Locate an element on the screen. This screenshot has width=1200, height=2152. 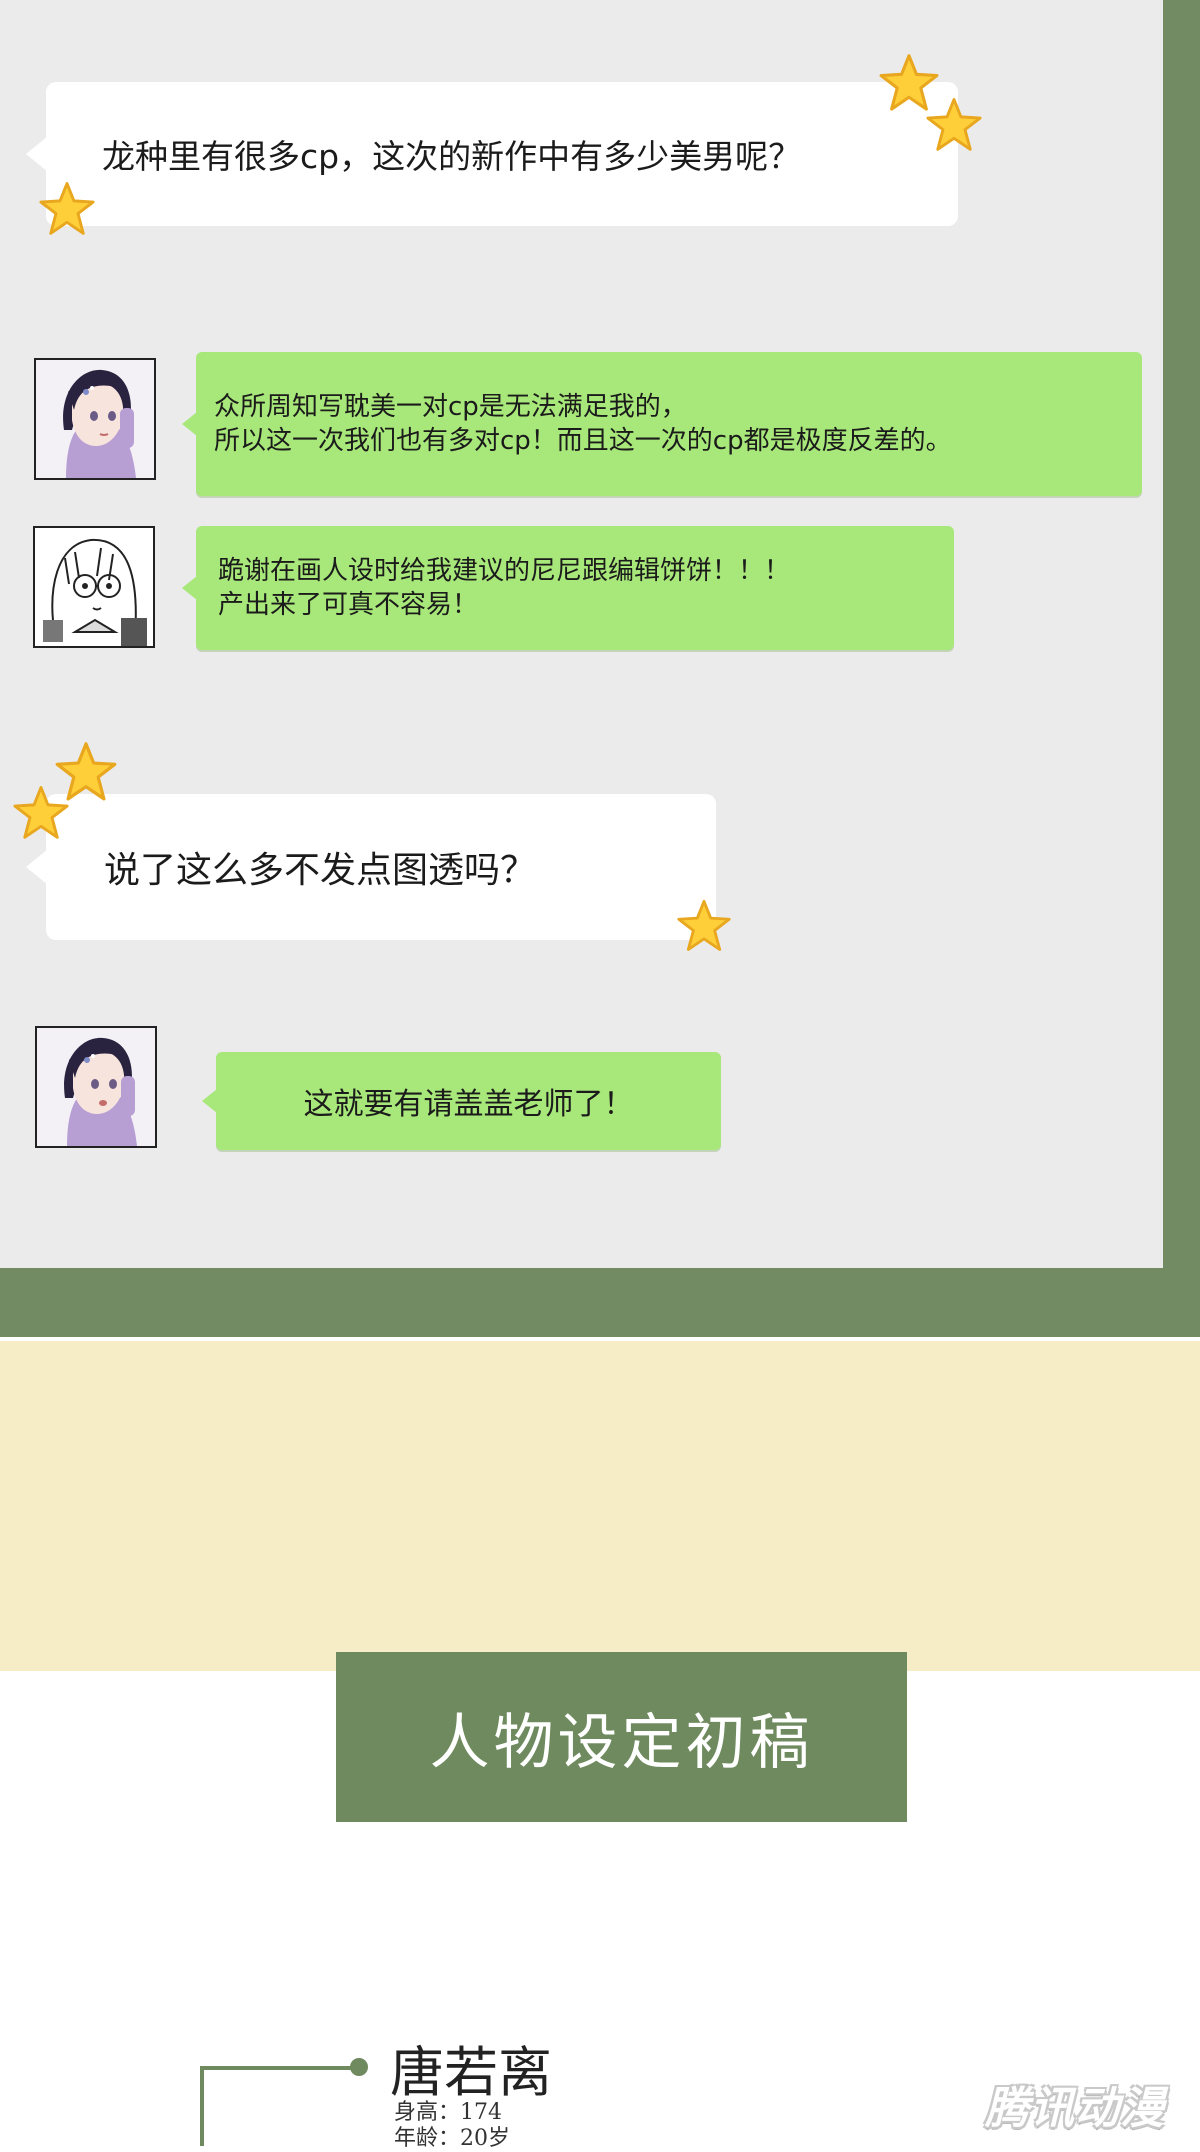
question-bubble-1: 龙种里有很多cp，这次的新作中有多少美男呢？ is located at coordinates (492, 154).